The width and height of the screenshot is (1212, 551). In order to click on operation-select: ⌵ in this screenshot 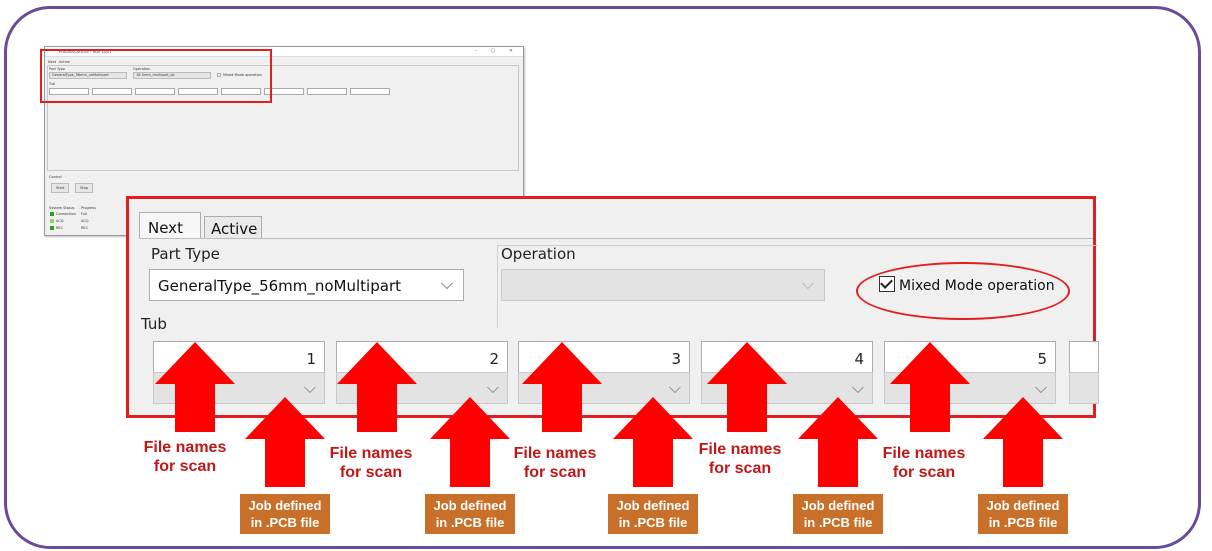, I will do `click(663, 285)`.